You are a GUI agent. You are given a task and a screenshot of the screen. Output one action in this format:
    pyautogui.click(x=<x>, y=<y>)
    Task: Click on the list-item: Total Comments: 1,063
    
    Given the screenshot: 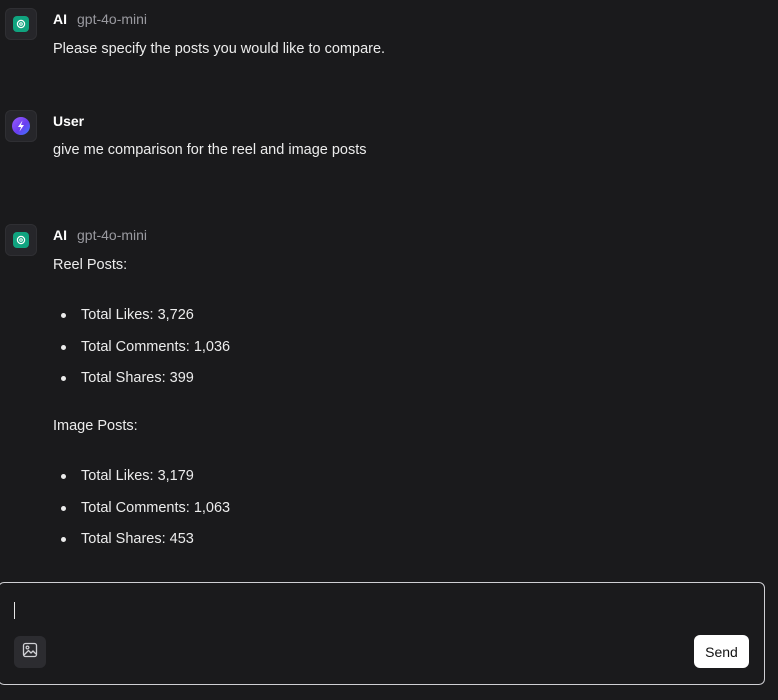 What is the action you would take?
    pyautogui.click(x=141, y=515)
    